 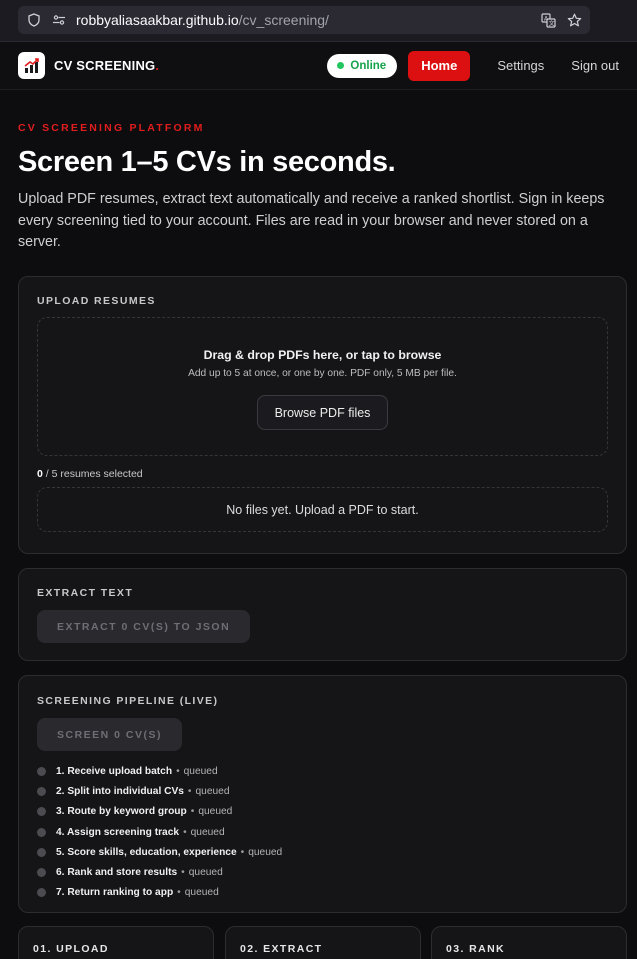 I want to click on upload-card-title: UPLOAD RESUMES, so click(x=96, y=301).